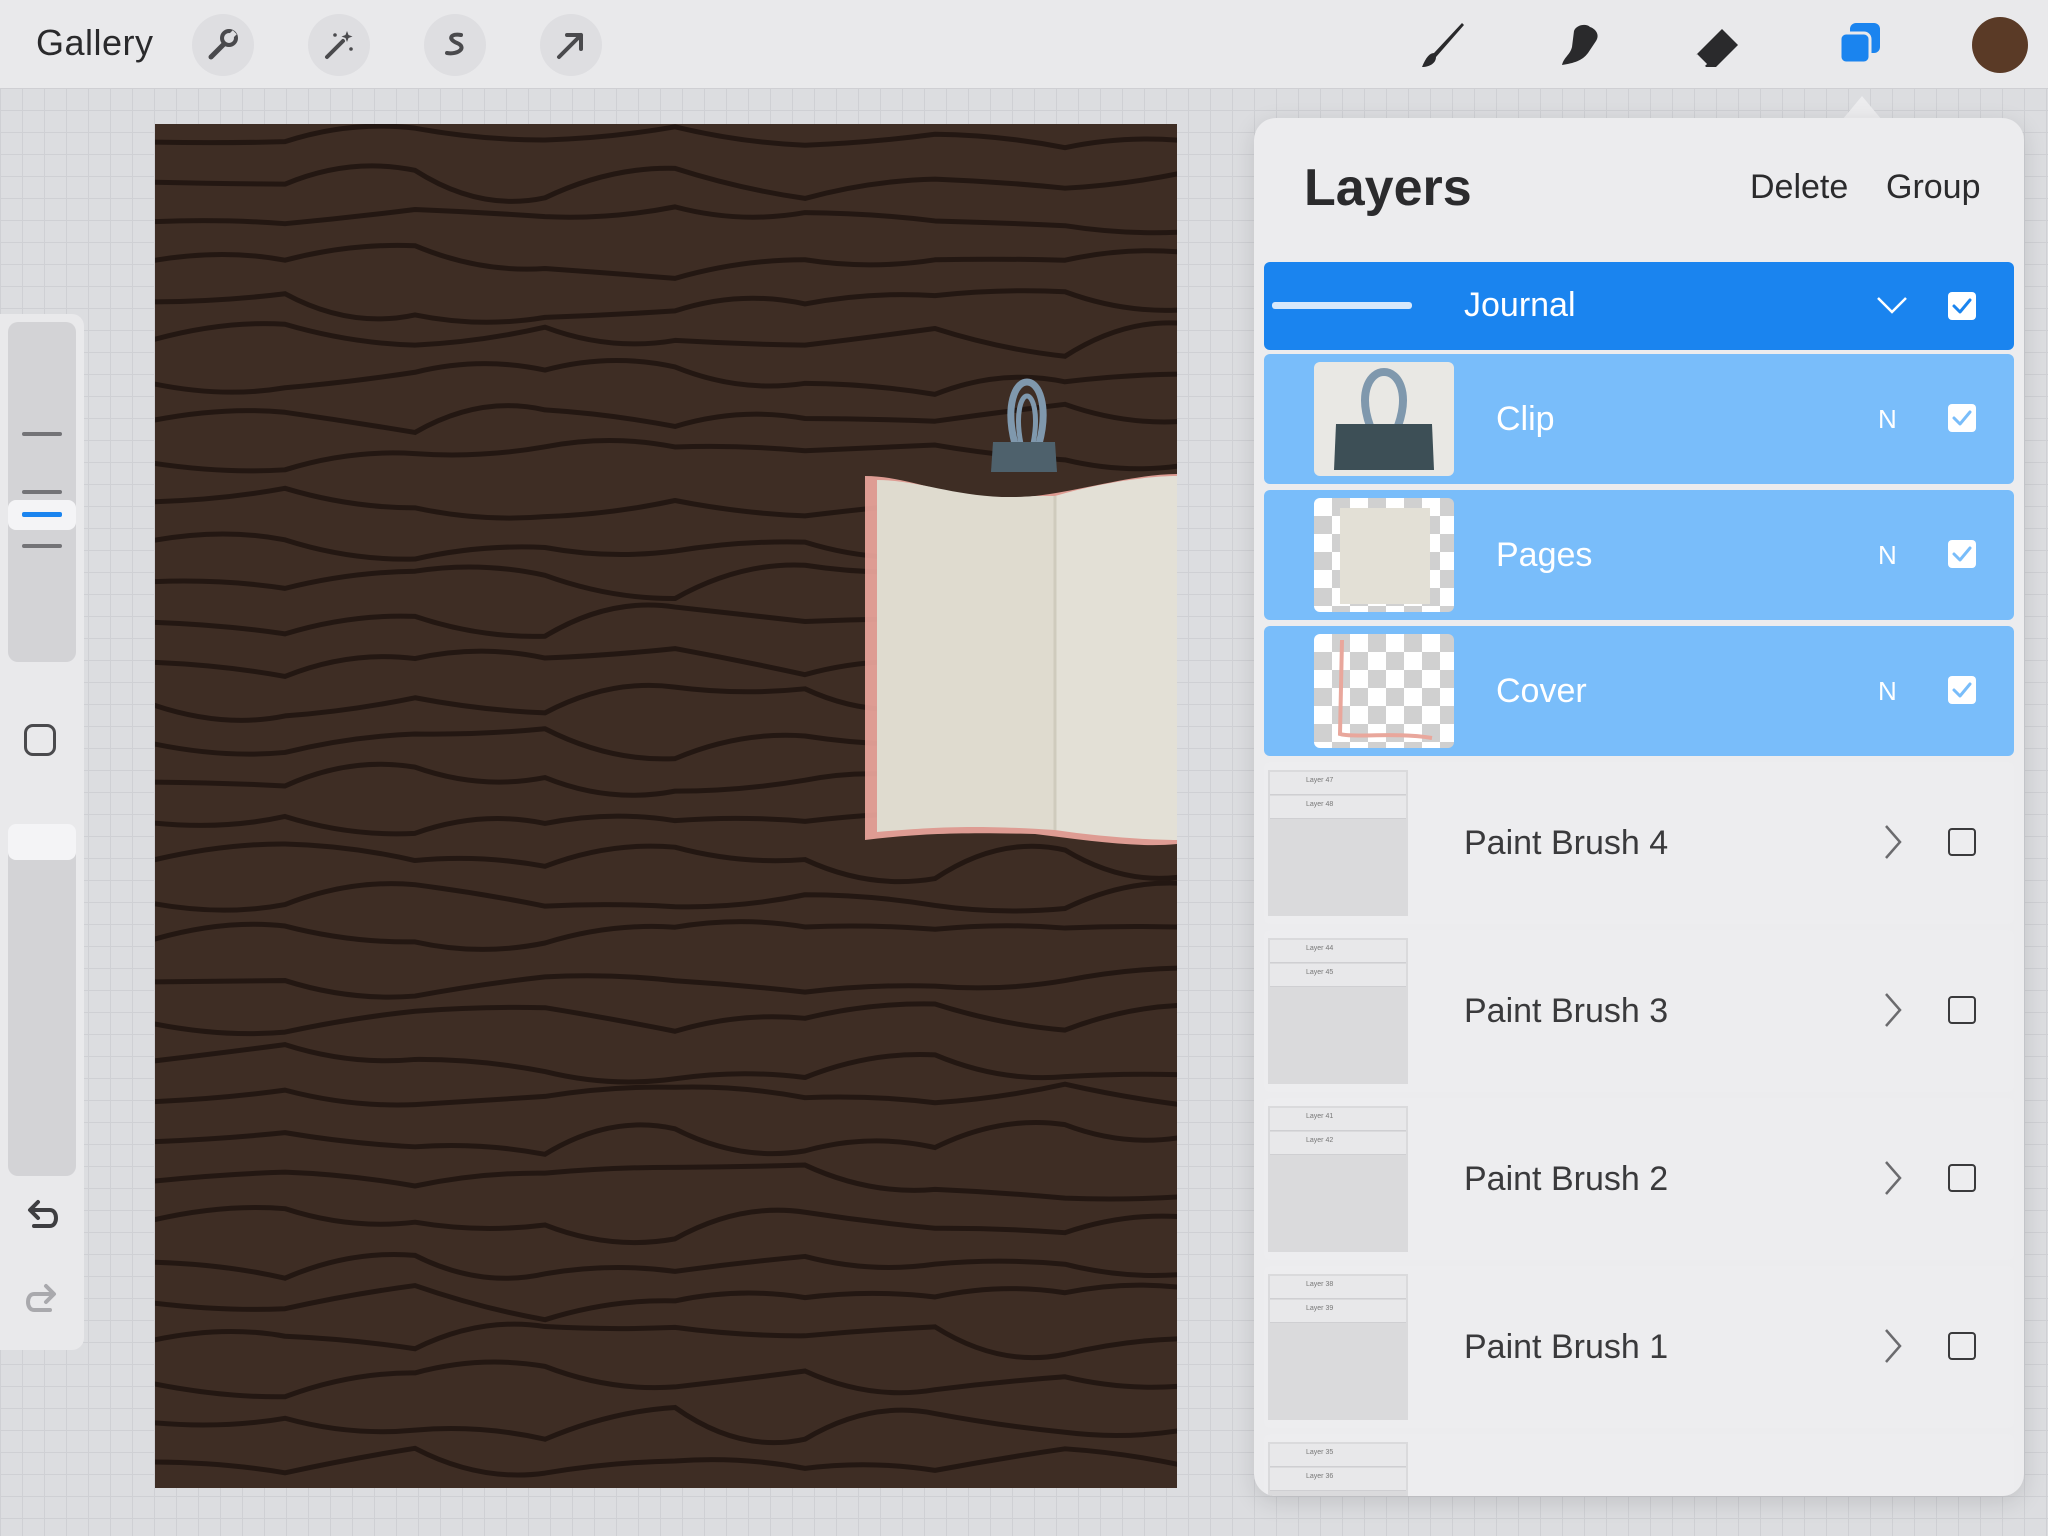  Describe the element at coordinates (1338, 1347) in the screenshot. I see `group-thumbnail: Layer 38 Layer 39` at that location.